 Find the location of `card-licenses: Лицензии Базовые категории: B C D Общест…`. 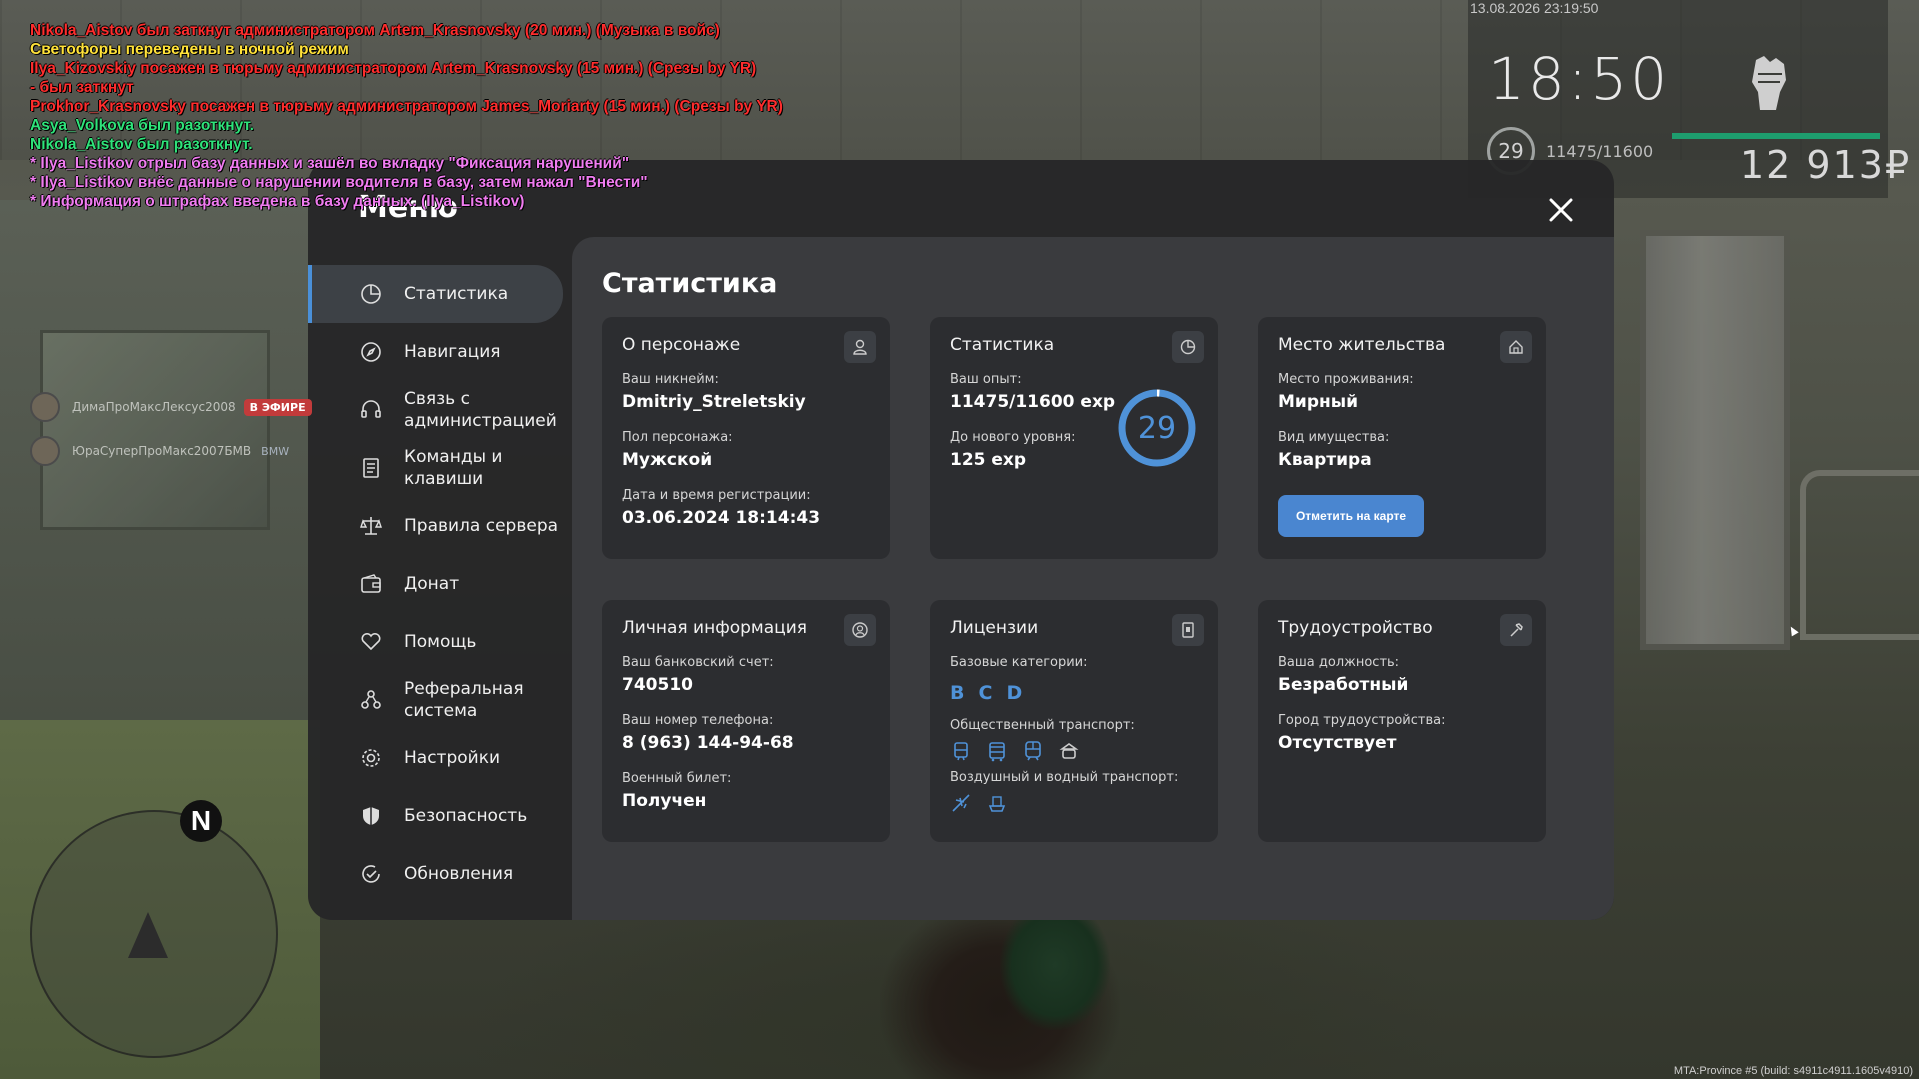

card-licenses: Лицензии Базовые категории: B C D Общест… is located at coordinates (1074, 721).